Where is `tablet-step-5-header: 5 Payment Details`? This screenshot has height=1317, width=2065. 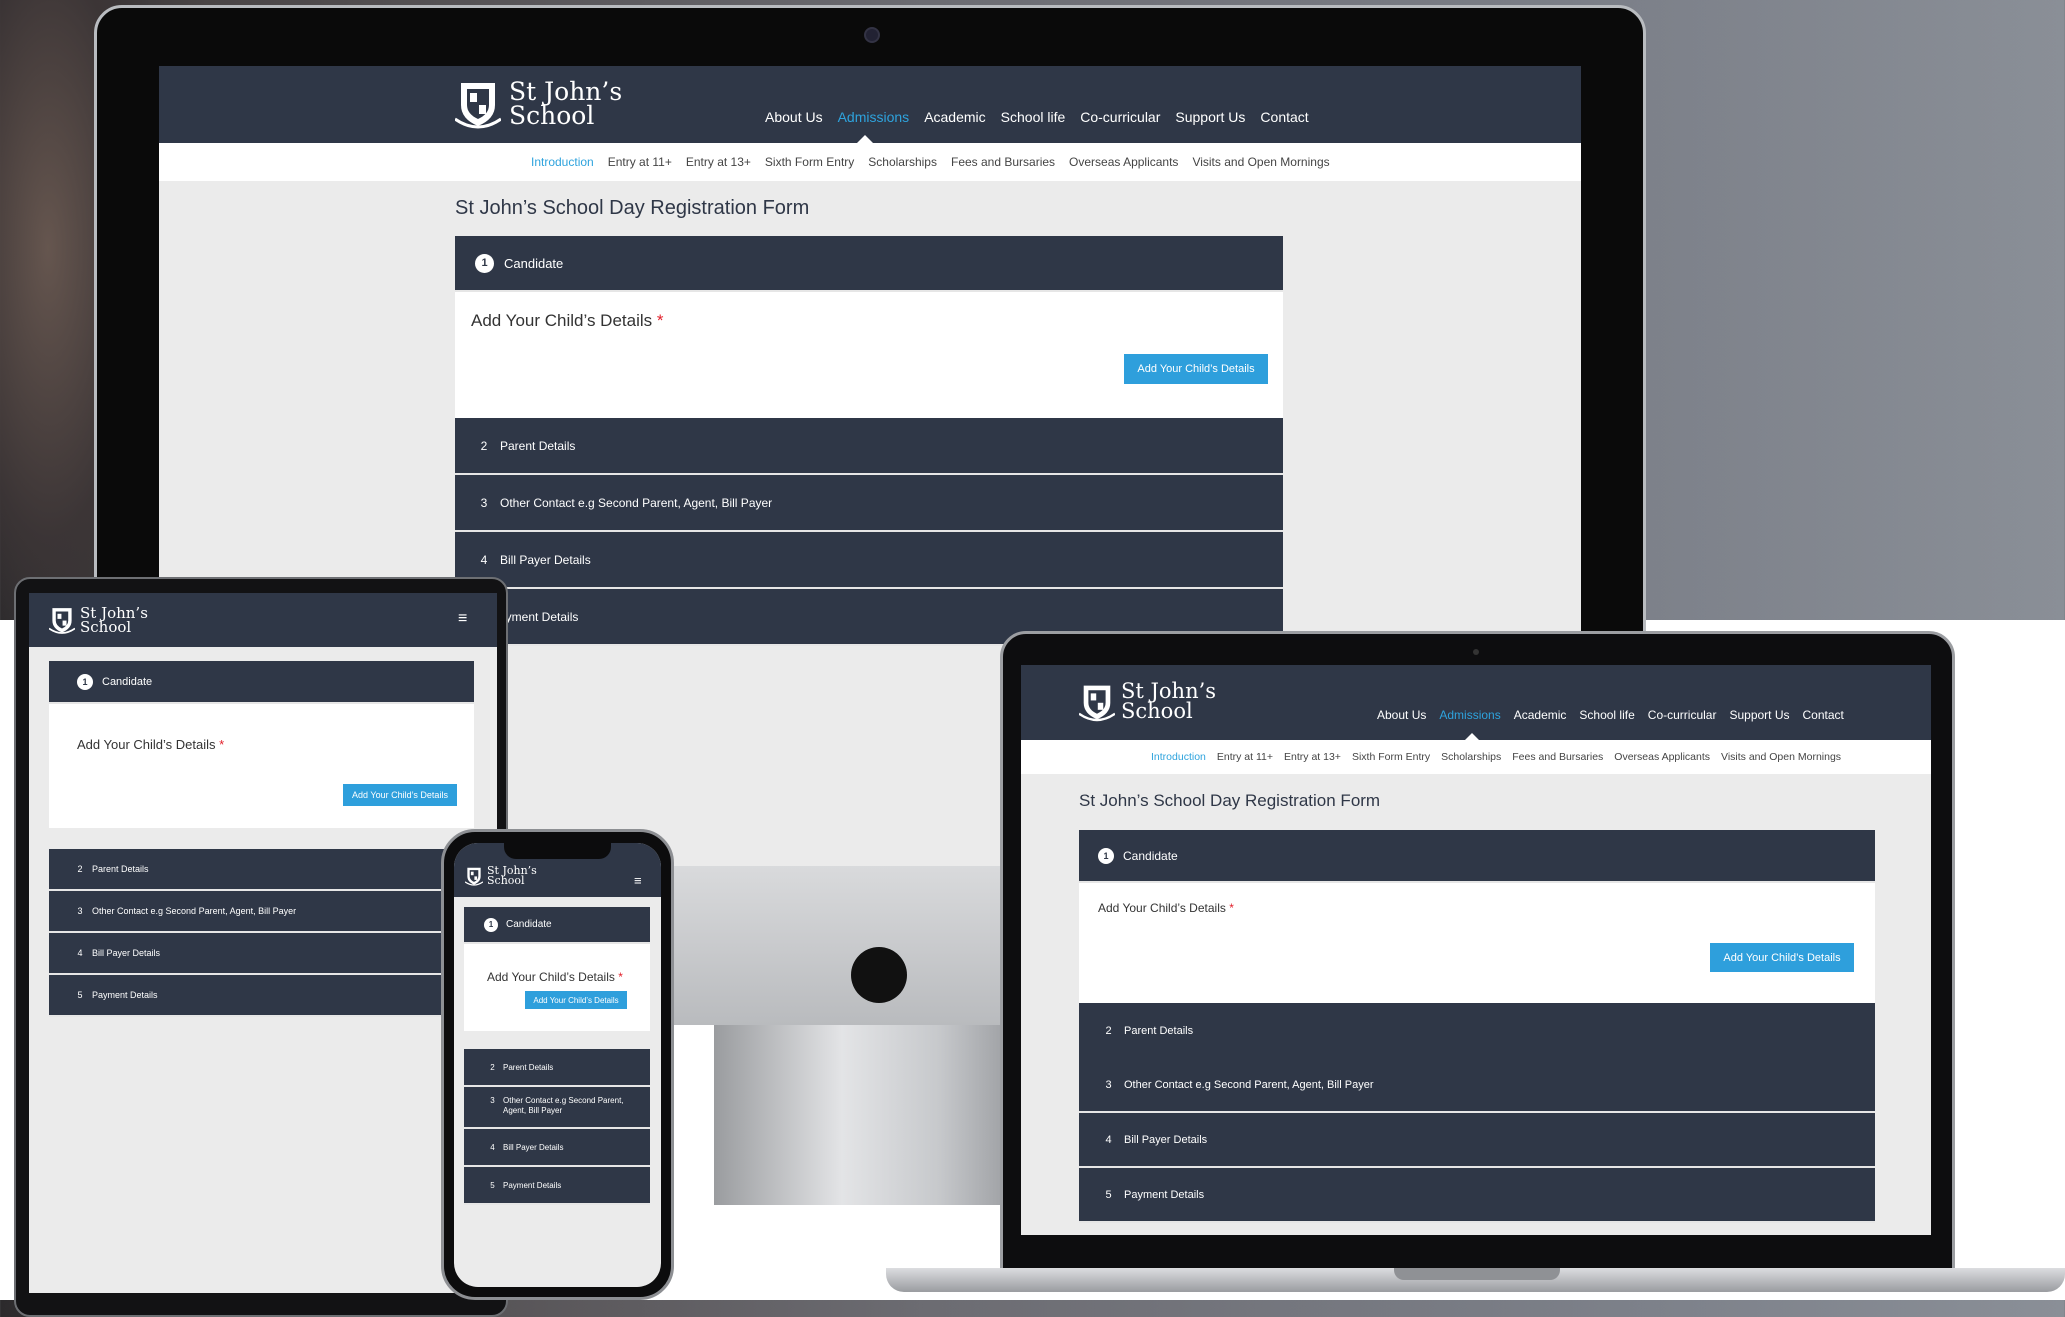
tablet-step-5-header: 5 Payment Details is located at coordinates (261, 996).